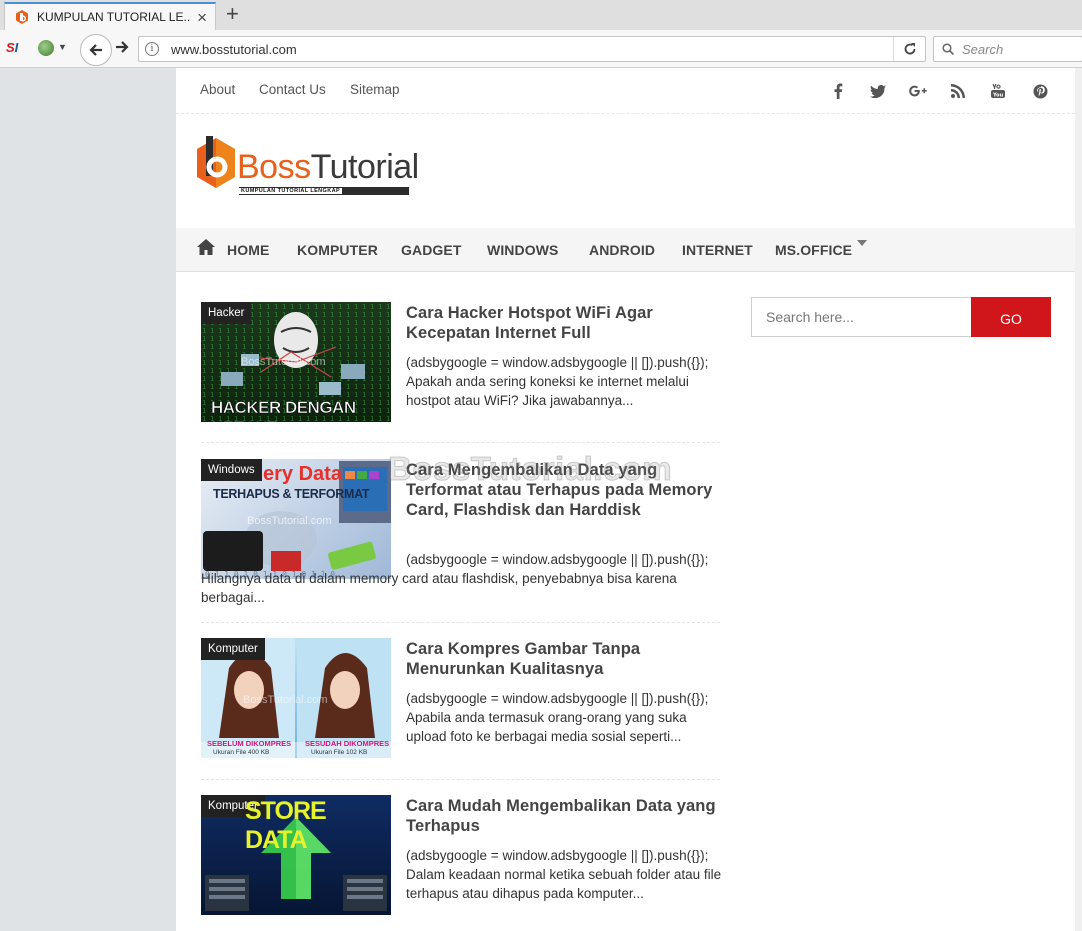 This screenshot has width=1082, height=931. What do you see at coordinates (375, 89) in the screenshot?
I see `top-link-sitemap: Sitemap` at bounding box center [375, 89].